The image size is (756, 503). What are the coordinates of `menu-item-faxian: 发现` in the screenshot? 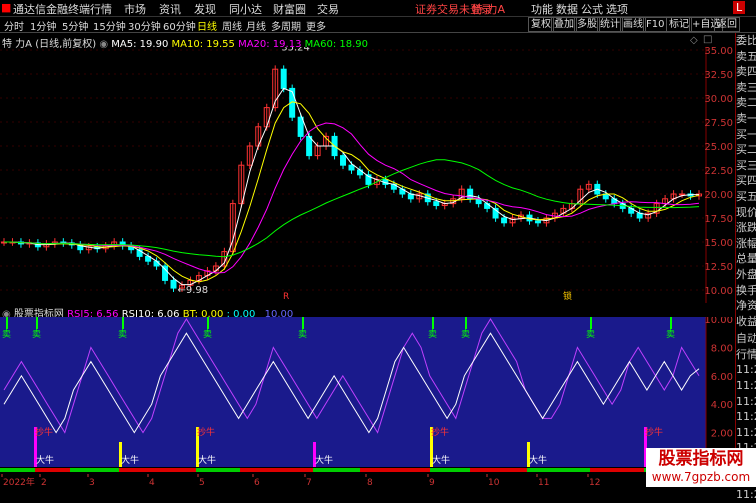 It's located at (205, 9).